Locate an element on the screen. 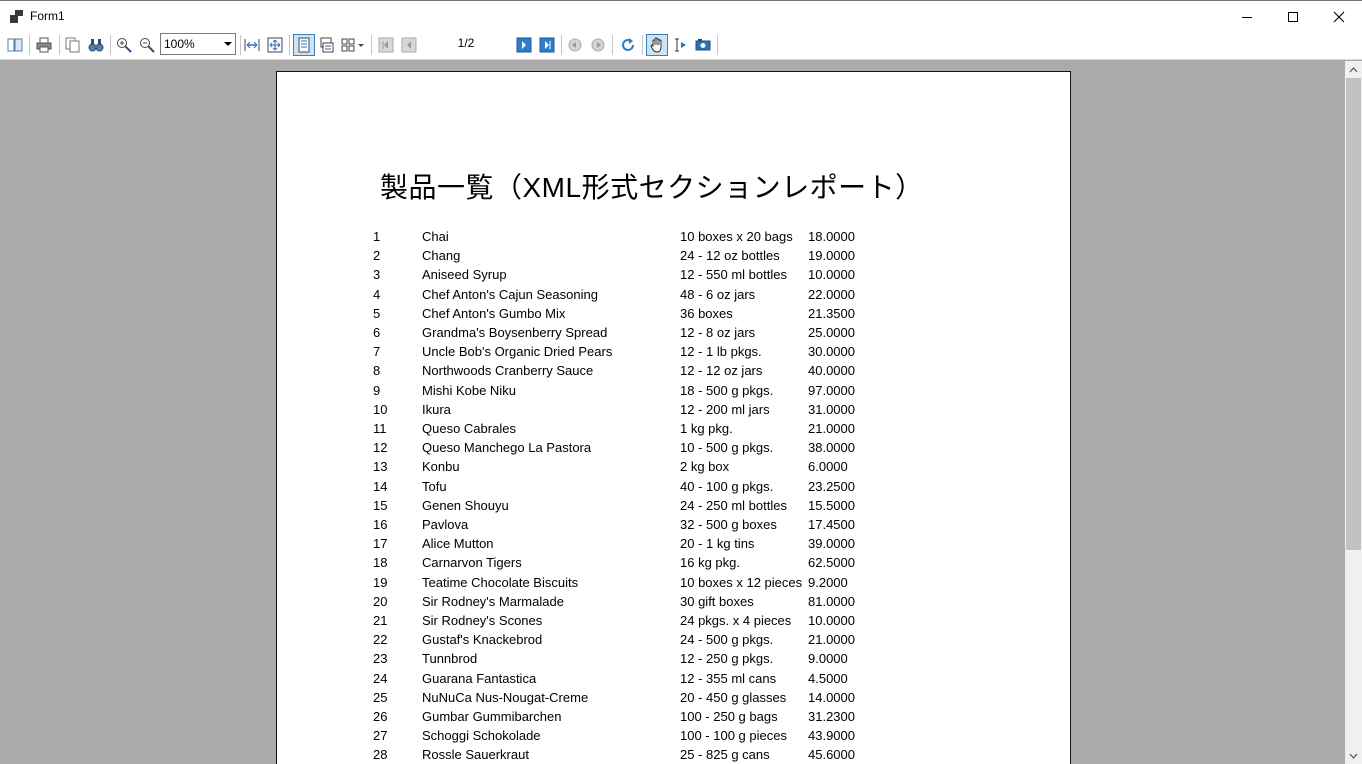 This screenshot has width=1362, height=764. unit-price: 9.2000 is located at coordinates (828, 582).